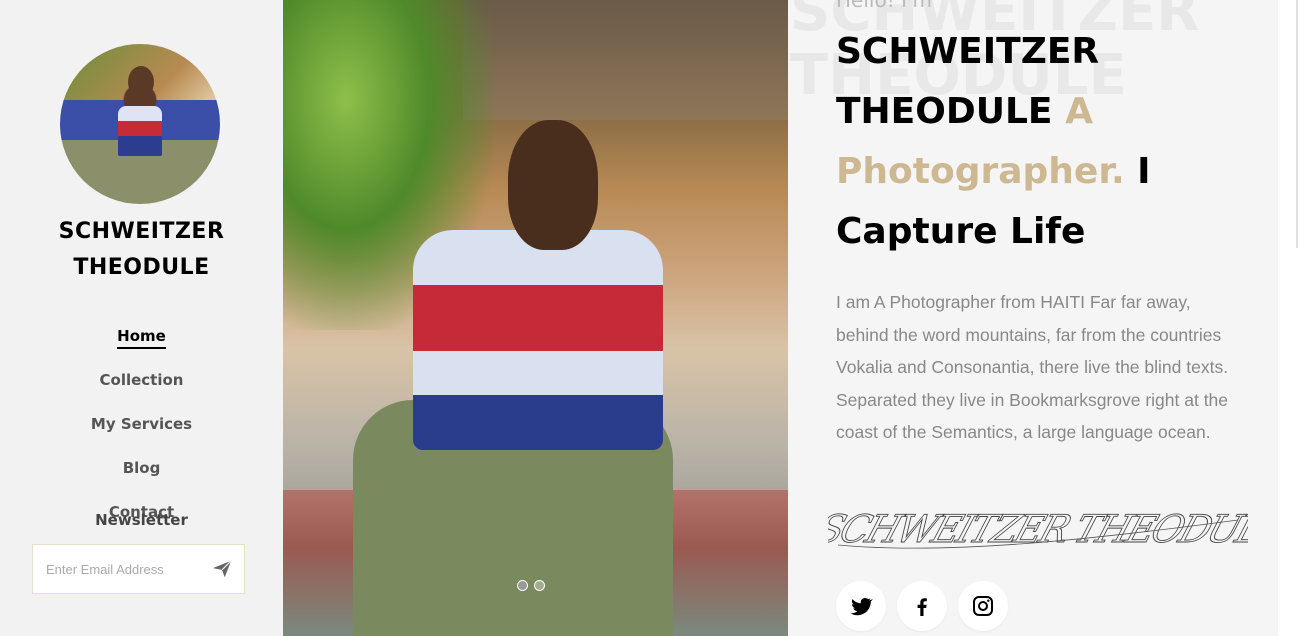 Image resolution: width=1299 pixels, height=636 pixels. What do you see at coordinates (140, 131) in the screenshot?
I see `avatar-torso` at bounding box center [140, 131].